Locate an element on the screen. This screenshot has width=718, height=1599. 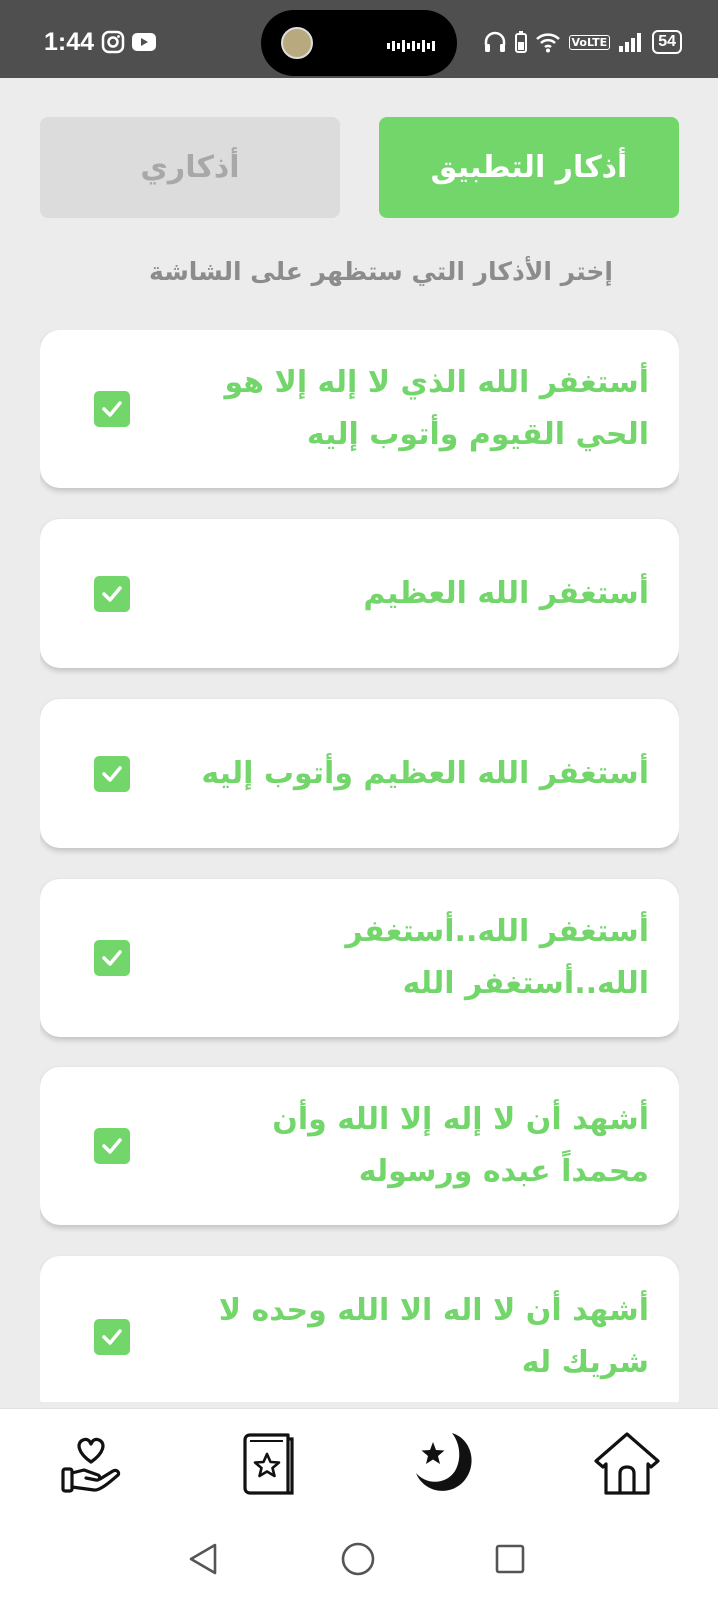
audio-wave-icon is located at coordinates (411, 46).